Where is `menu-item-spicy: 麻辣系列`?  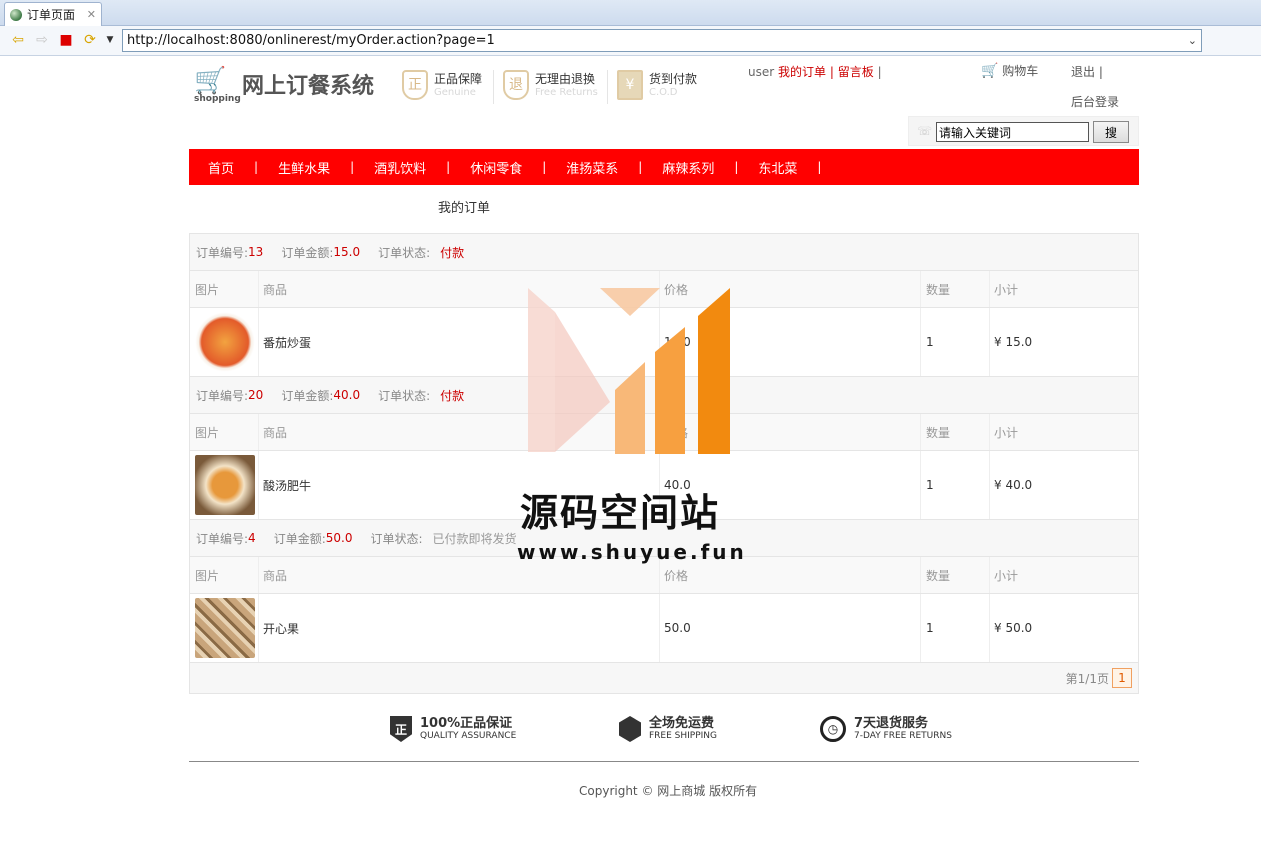
menu-item-spicy: 麻辣系列 is located at coordinates (688, 167).